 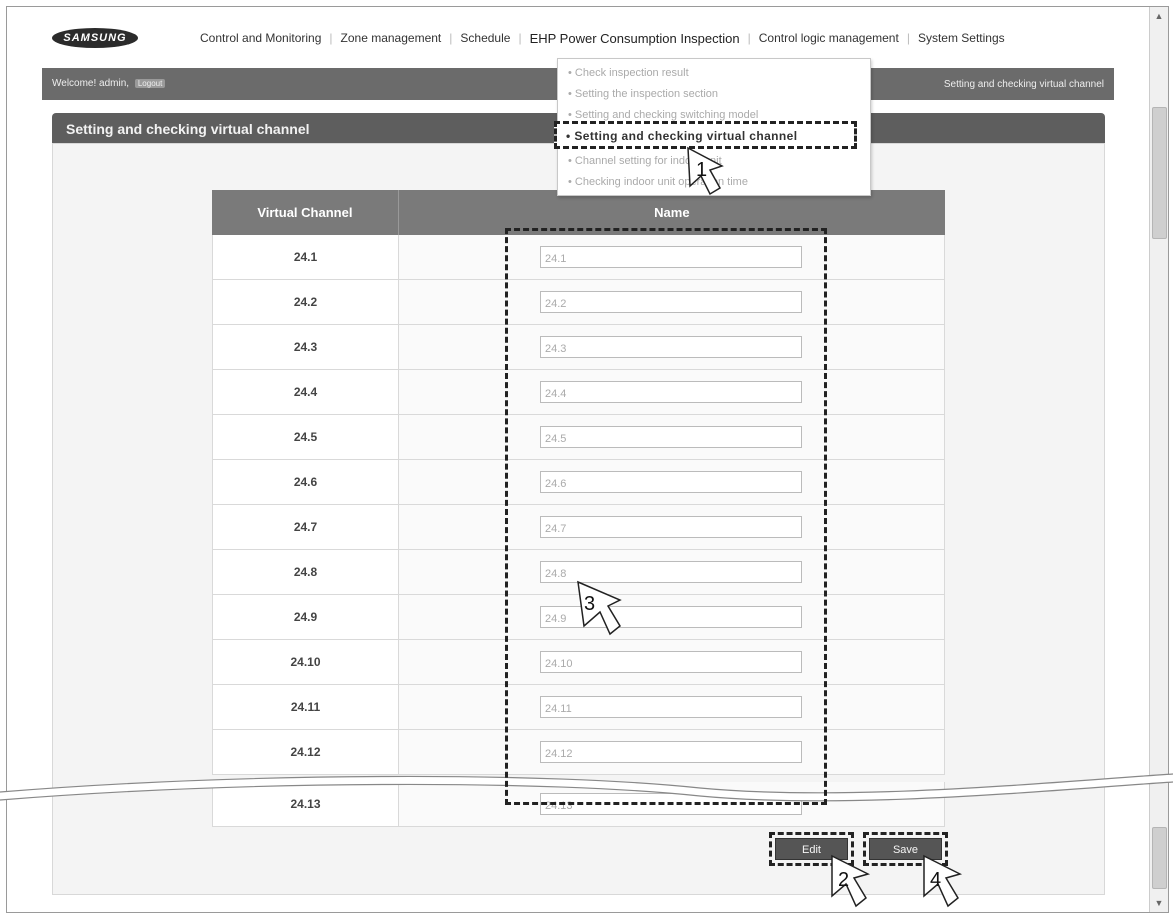 I want to click on scroll-up-icon: ▲, so click(x=1159, y=16).